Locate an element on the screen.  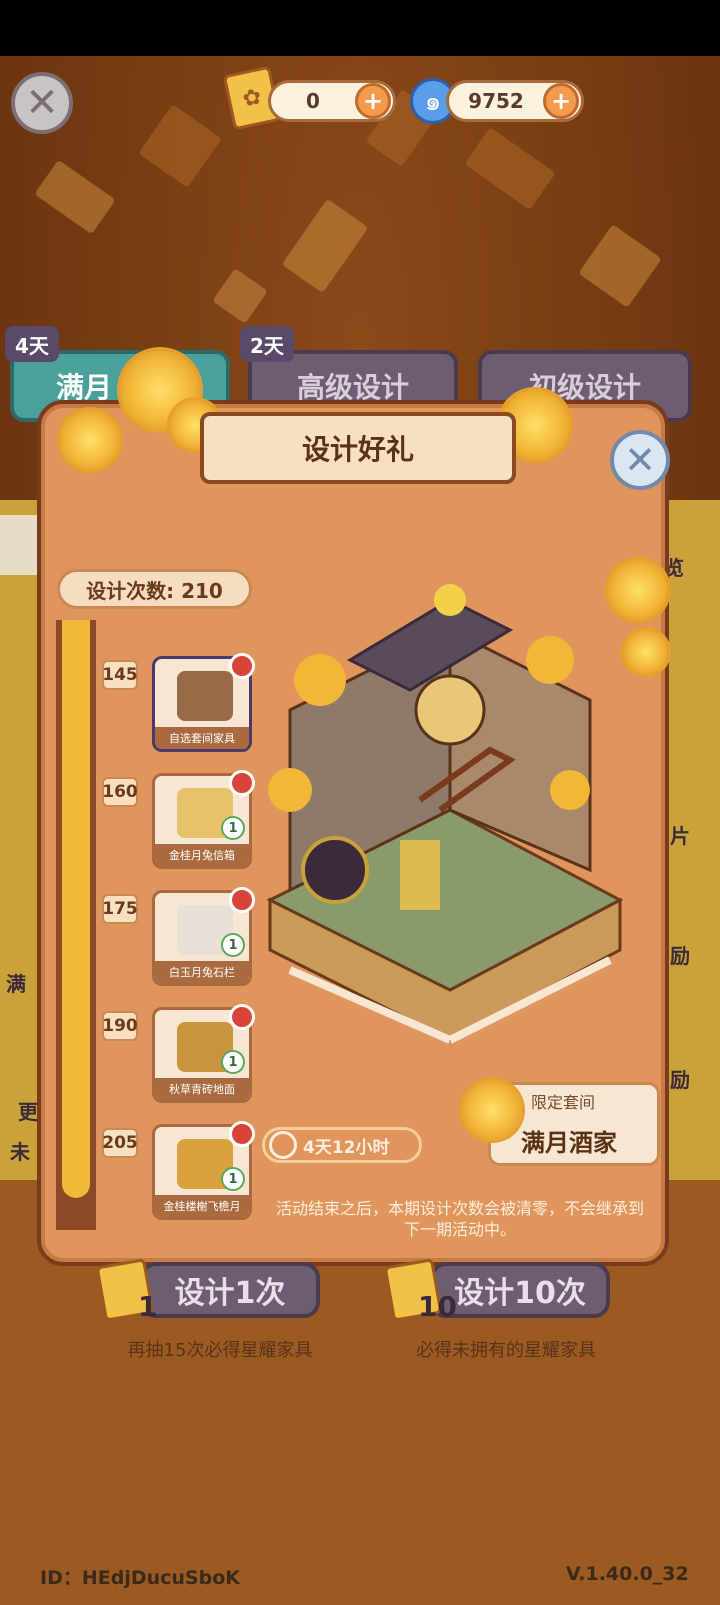
milestone-label: 145 is located at coordinates (120, 675).